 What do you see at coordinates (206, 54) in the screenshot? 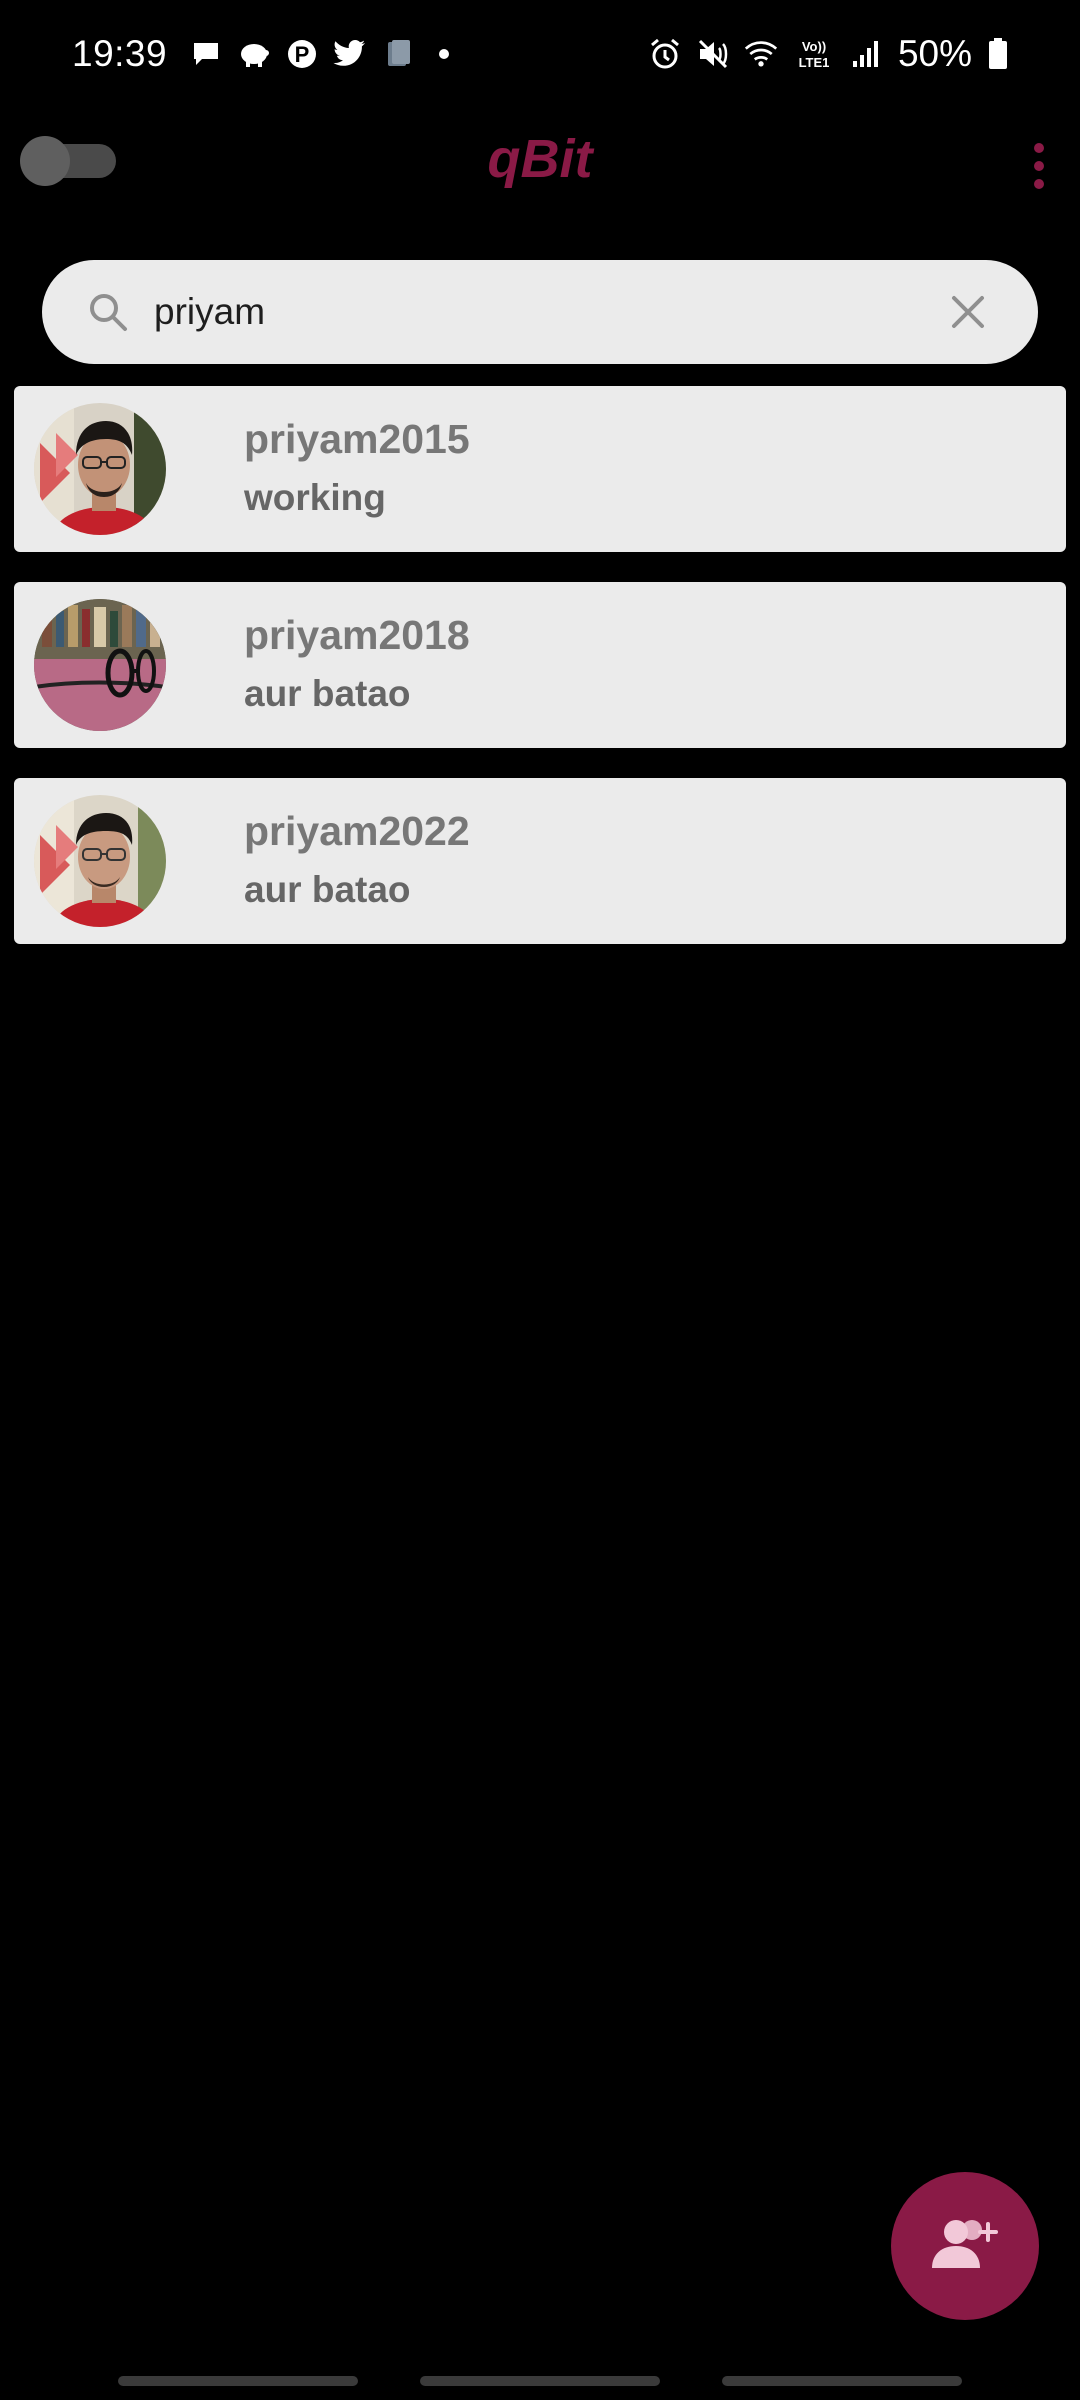
I see `chat-bubble-icon` at bounding box center [206, 54].